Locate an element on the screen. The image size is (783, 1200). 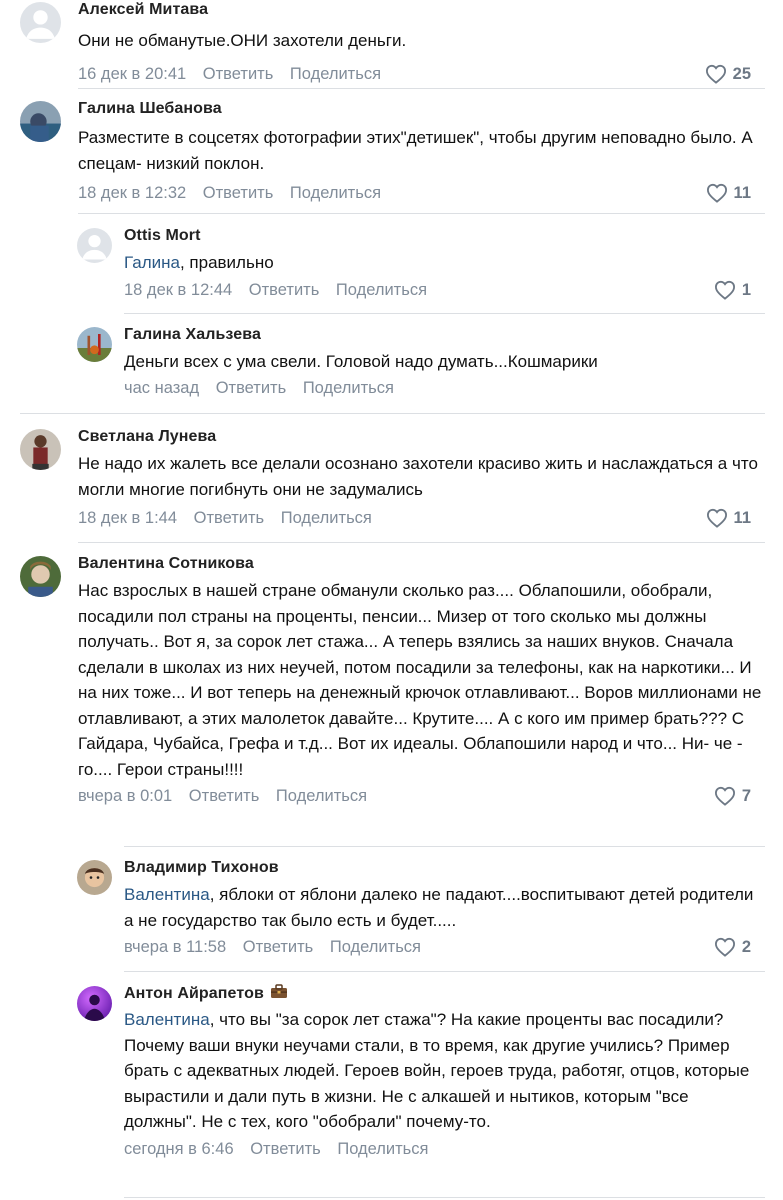
timestamp: вчера в 11:58 is located at coordinates (175, 947).